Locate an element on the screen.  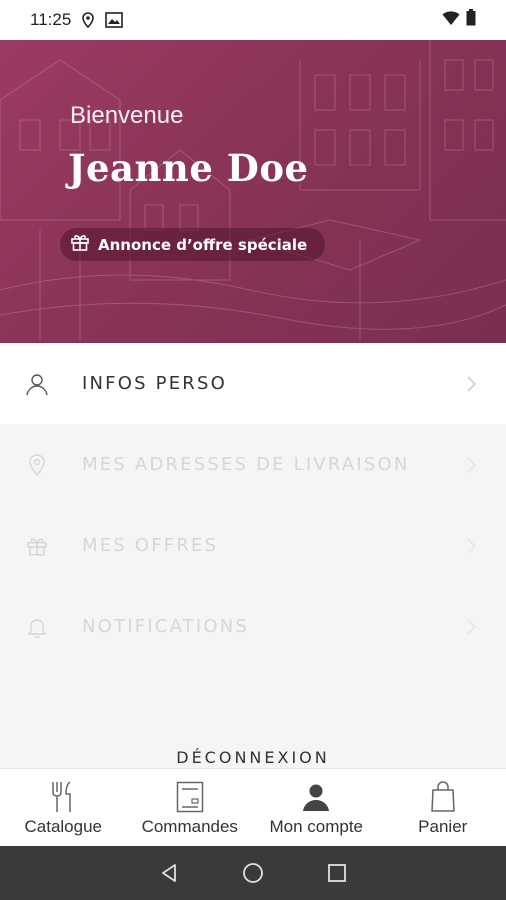
nav-catalogue: Catalogue is located at coordinates (63, 807).